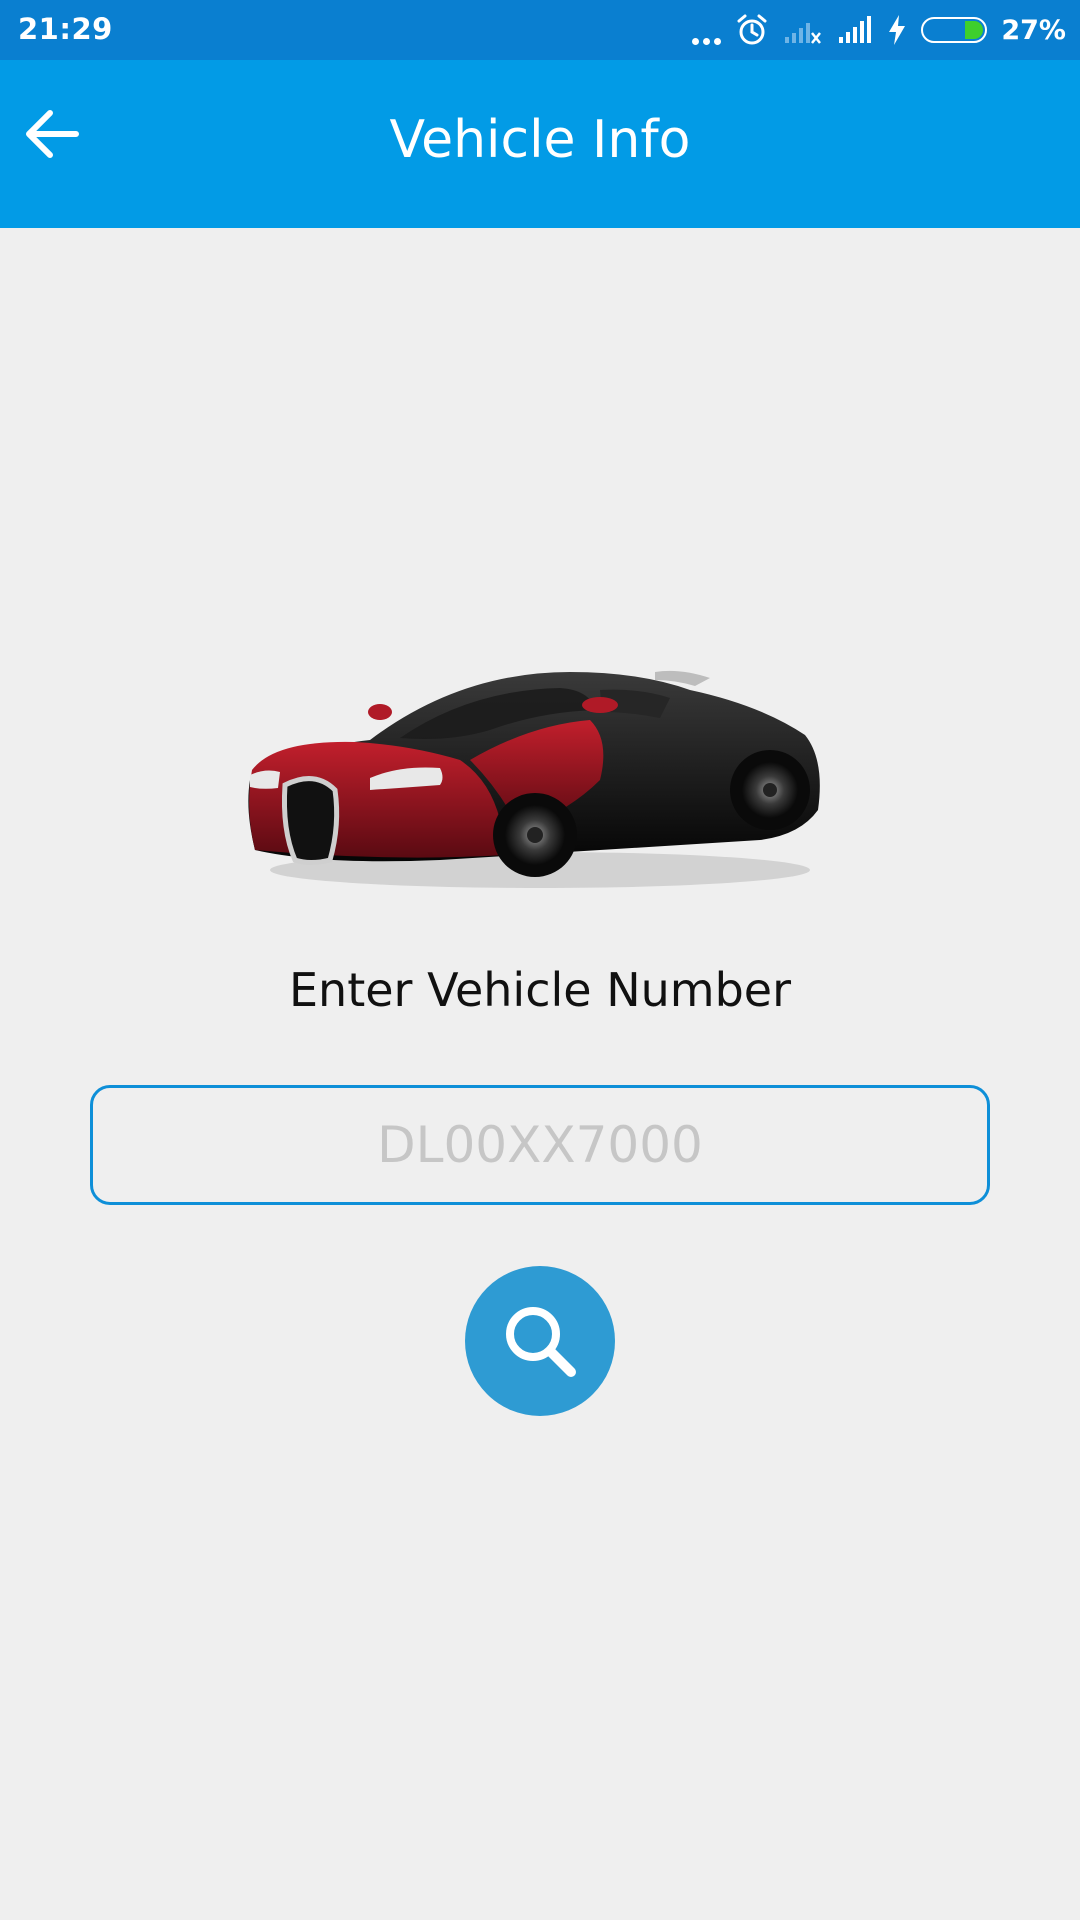  What do you see at coordinates (705, 30) in the screenshot?
I see `more-dots-icon` at bounding box center [705, 30].